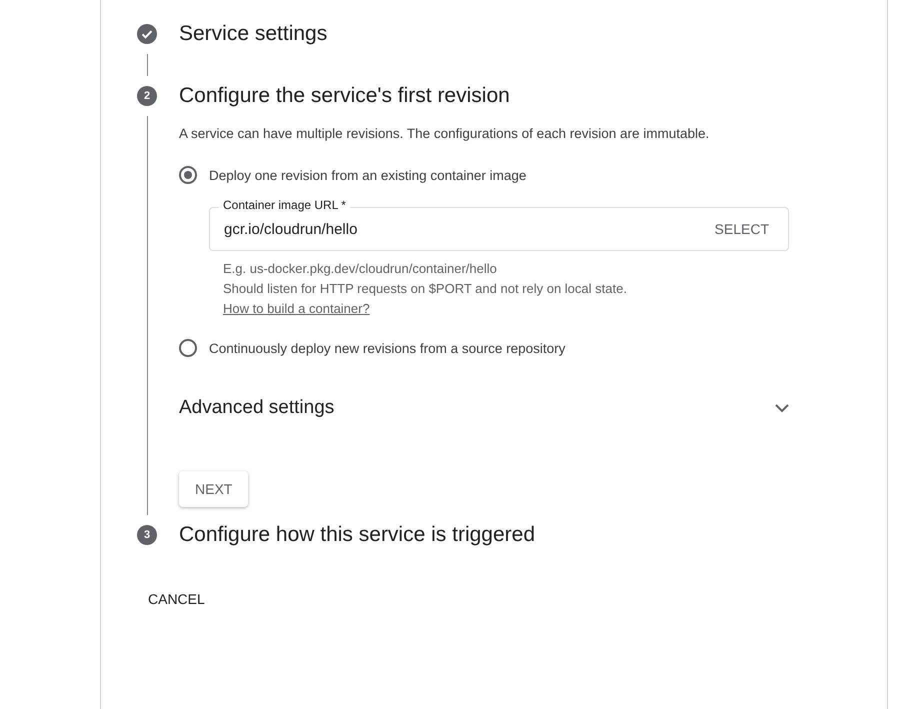 This screenshot has width=910, height=709. What do you see at coordinates (484, 410) in the screenshot?
I see `advanced-settings-header: Advanced settings` at bounding box center [484, 410].